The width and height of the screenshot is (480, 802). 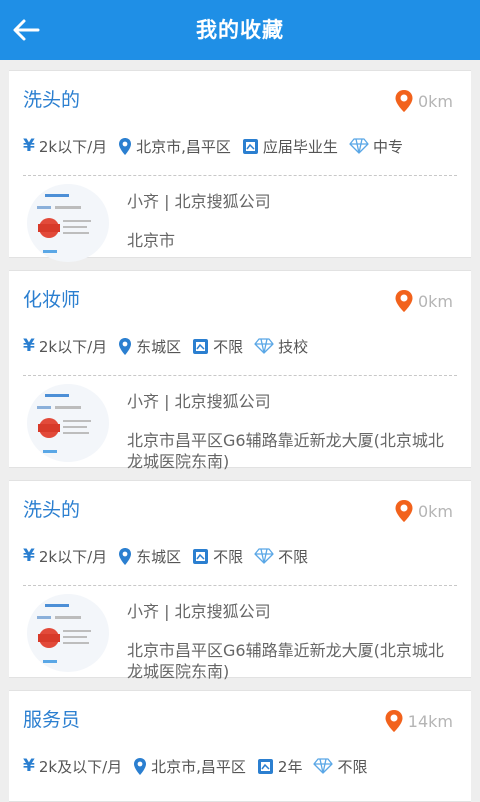 I want to click on distance-text: 14km, so click(x=430, y=721).